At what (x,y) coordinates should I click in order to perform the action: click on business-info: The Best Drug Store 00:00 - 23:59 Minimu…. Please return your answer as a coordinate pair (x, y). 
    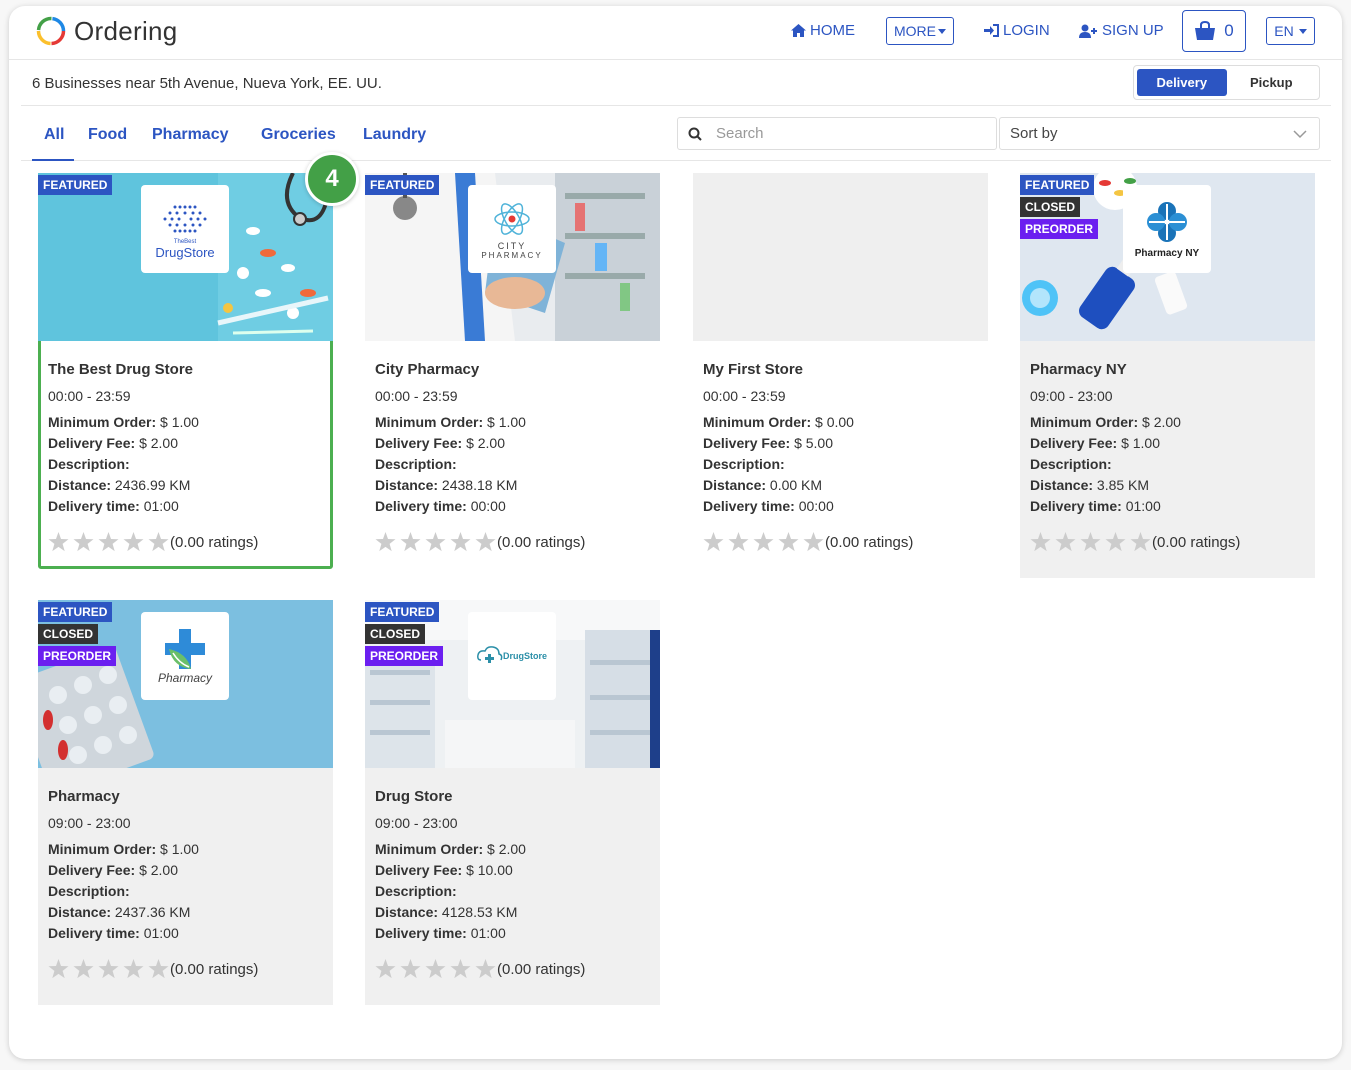
    Looking at the image, I should click on (183, 439).